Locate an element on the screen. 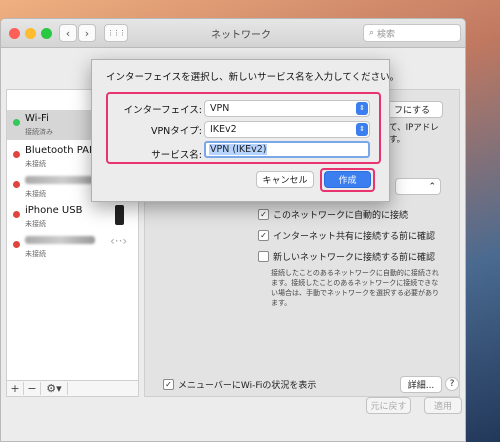  show-wifi-menubar-checkbox: ✓ メニューバーにWi-Fiの状況を表示 is located at coordinates (239, 384).